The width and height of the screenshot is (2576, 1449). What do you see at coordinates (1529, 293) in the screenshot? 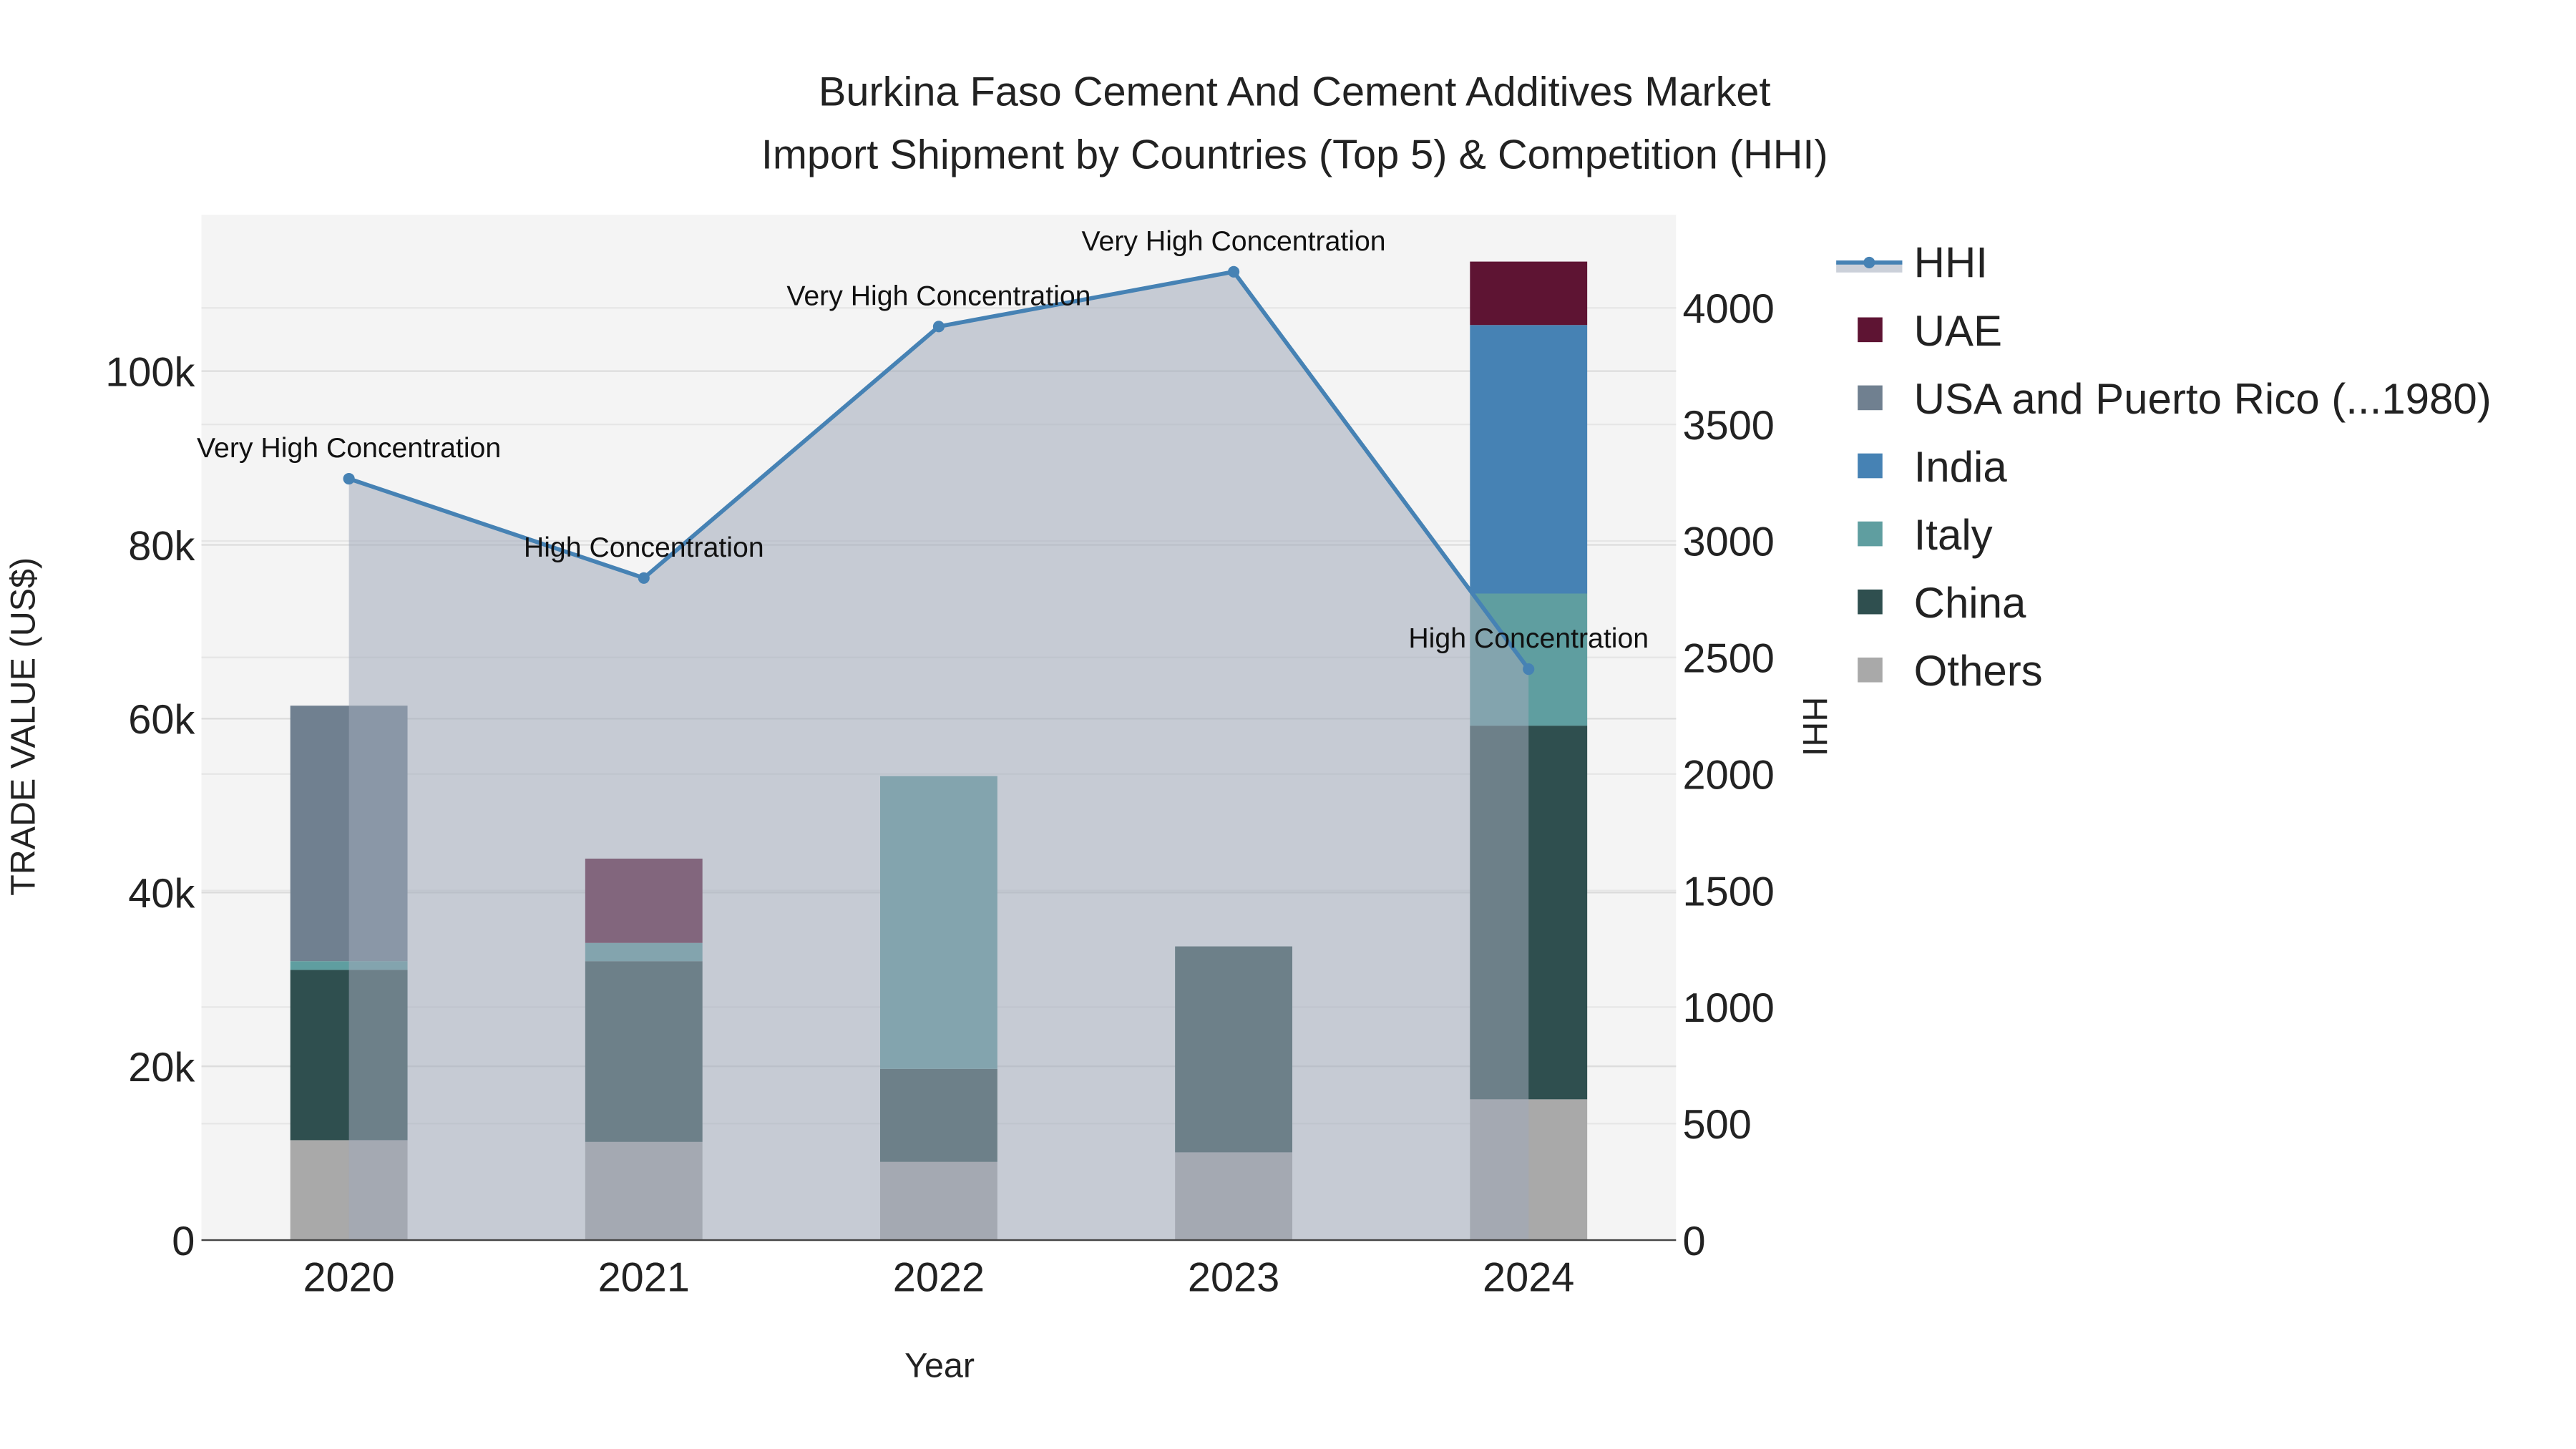
I see `bar-uae-2024` at bounding box center [1529, 293].